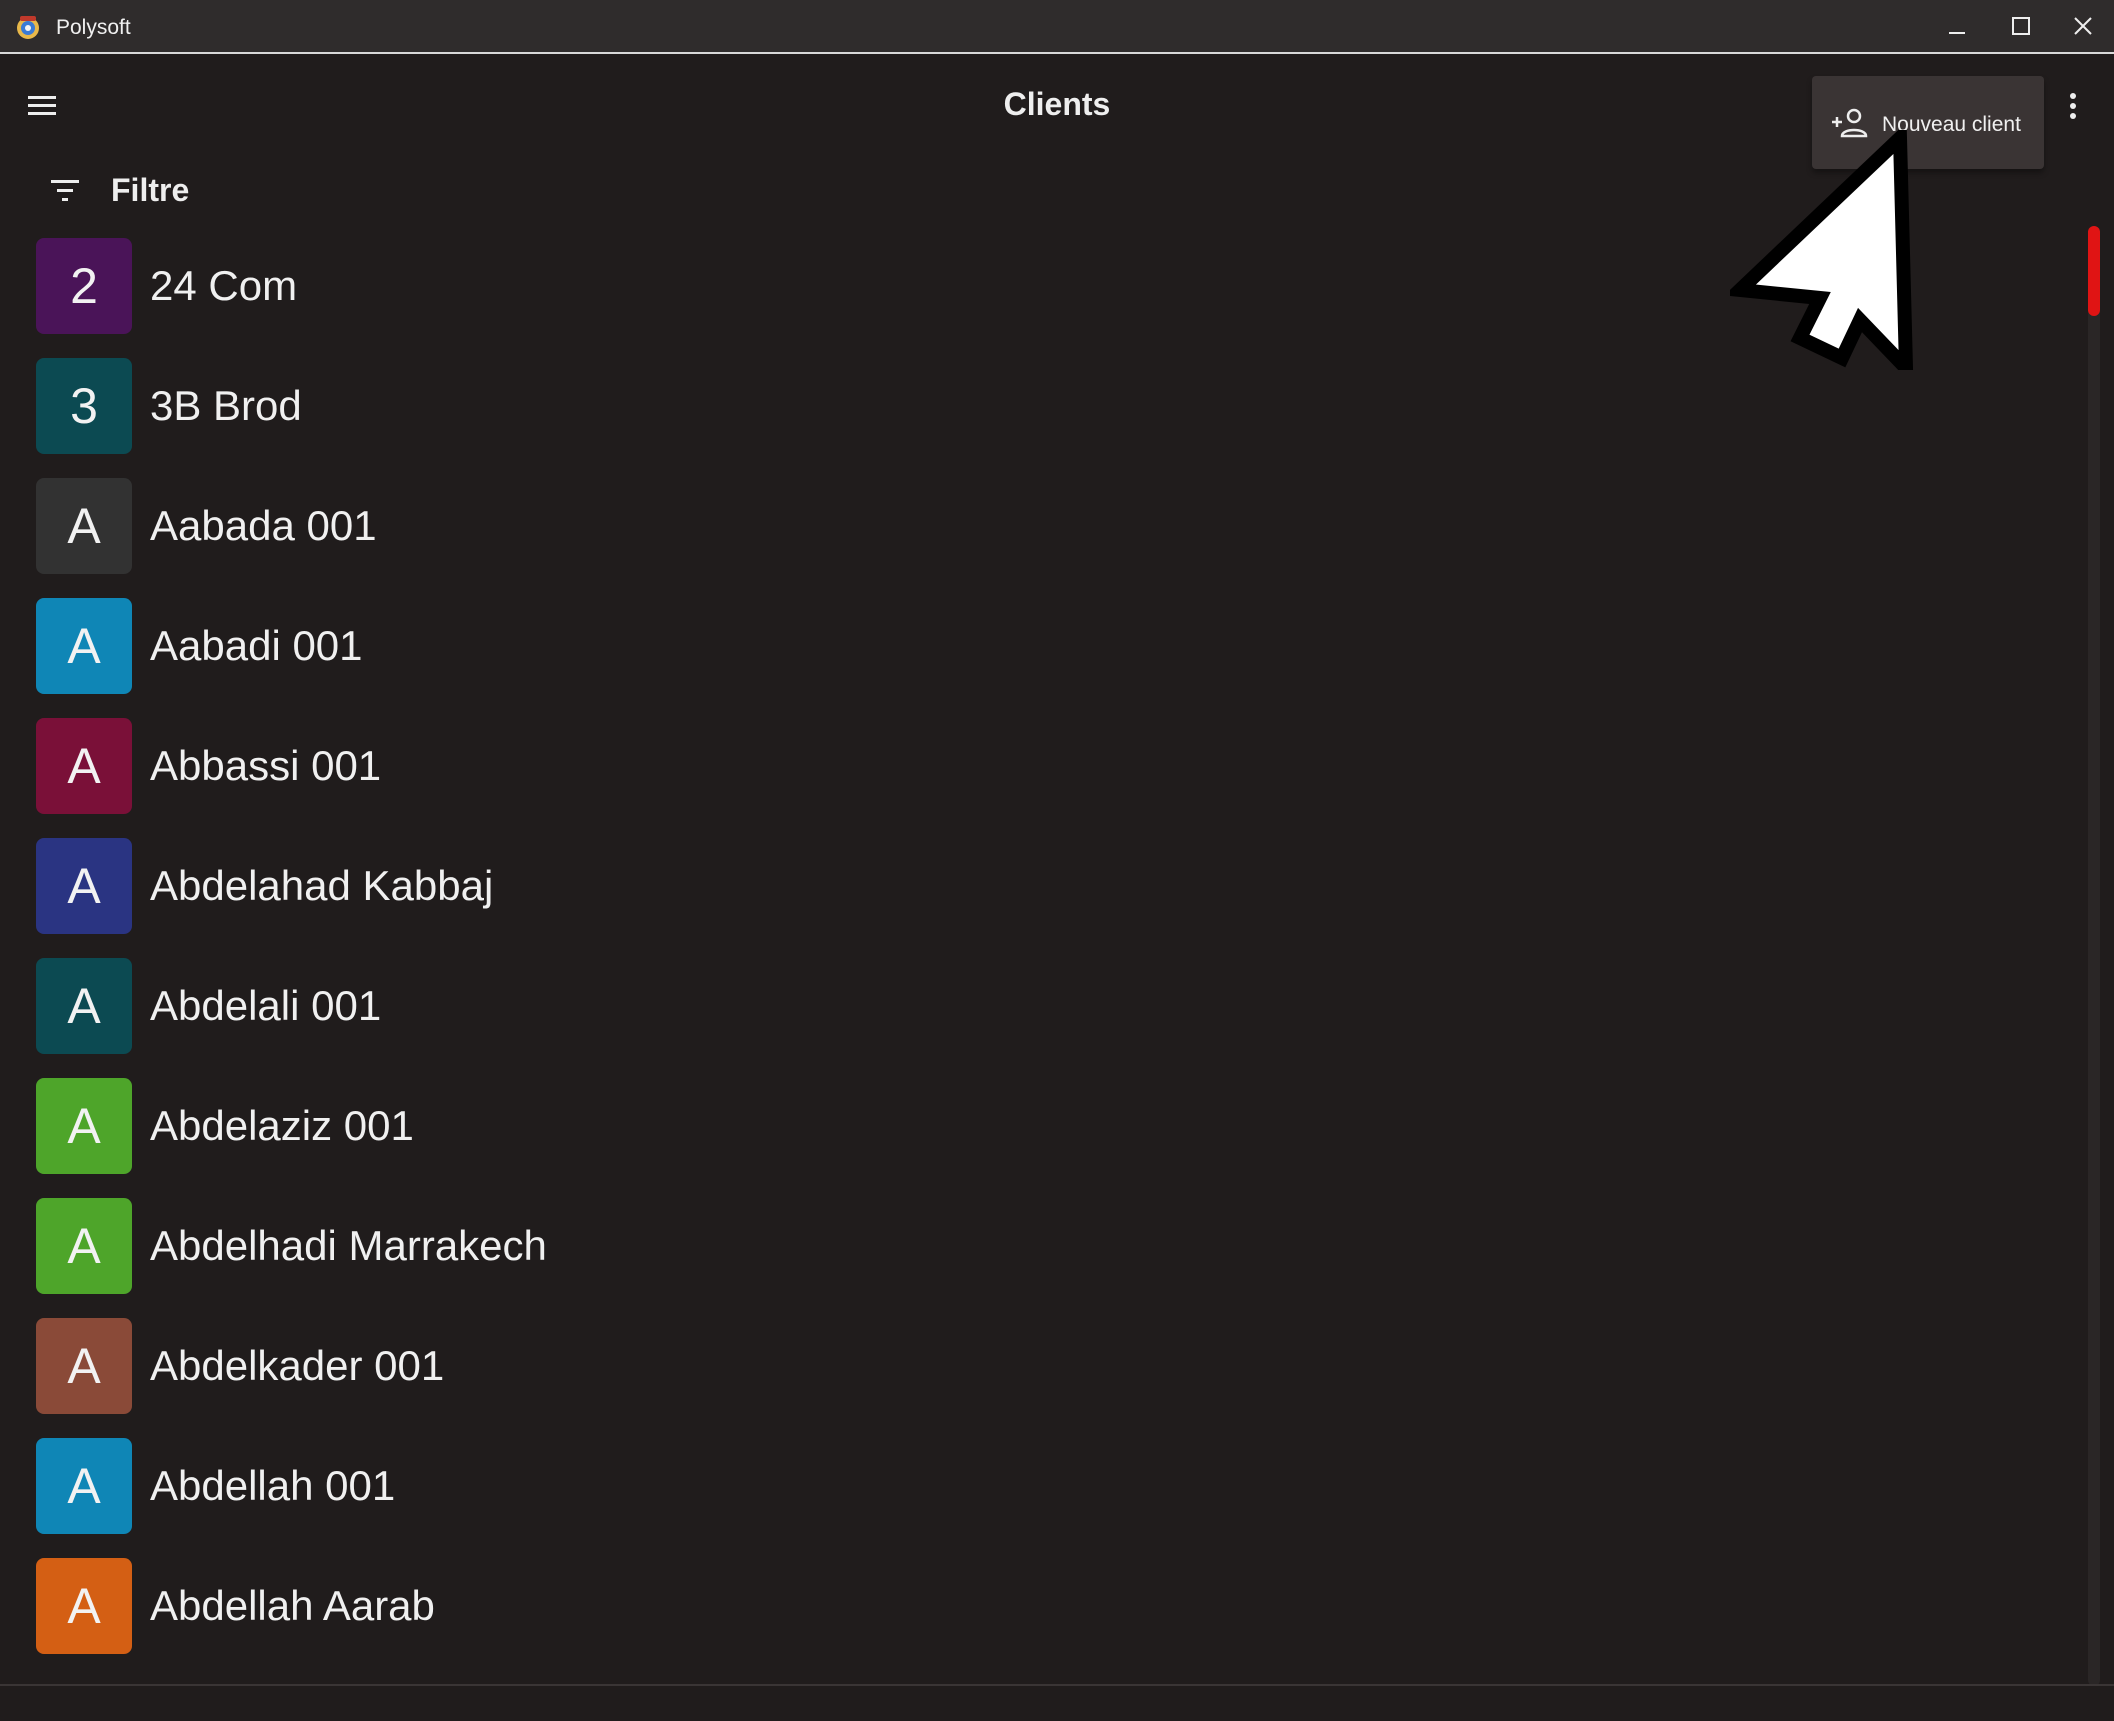 This screenshot has height=1721, width=2114. Describe the element at coordinates (1046, 1018) in the screenshot. I see `client-row: A Abdelali 001` at that location.